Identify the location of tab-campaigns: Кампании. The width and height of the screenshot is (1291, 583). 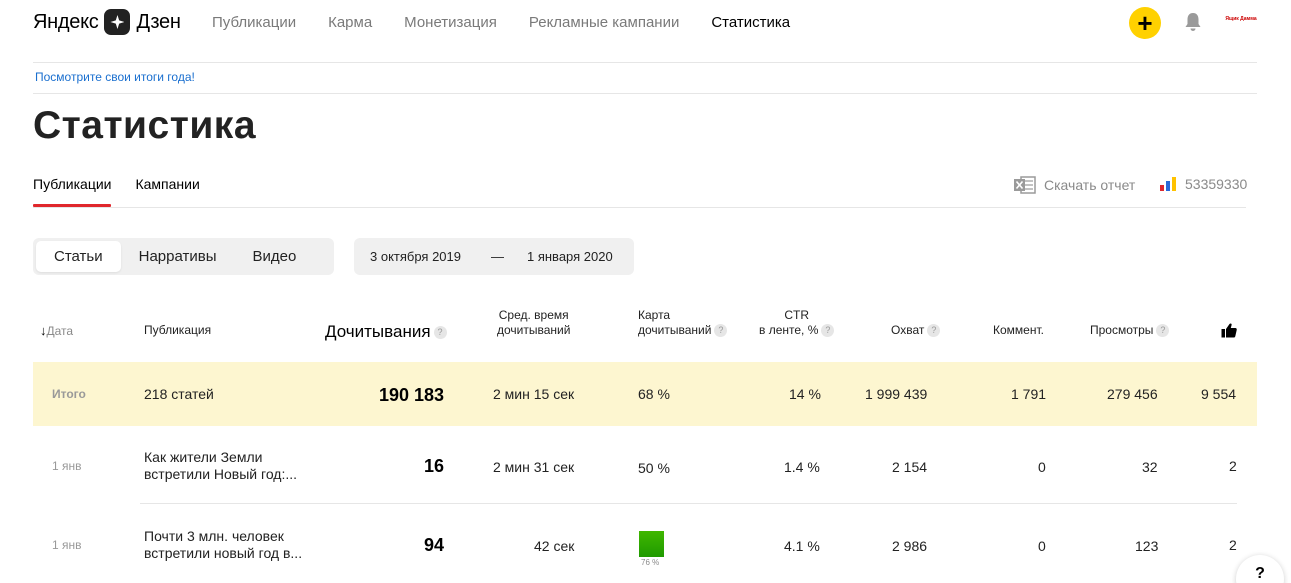
(167, 191).